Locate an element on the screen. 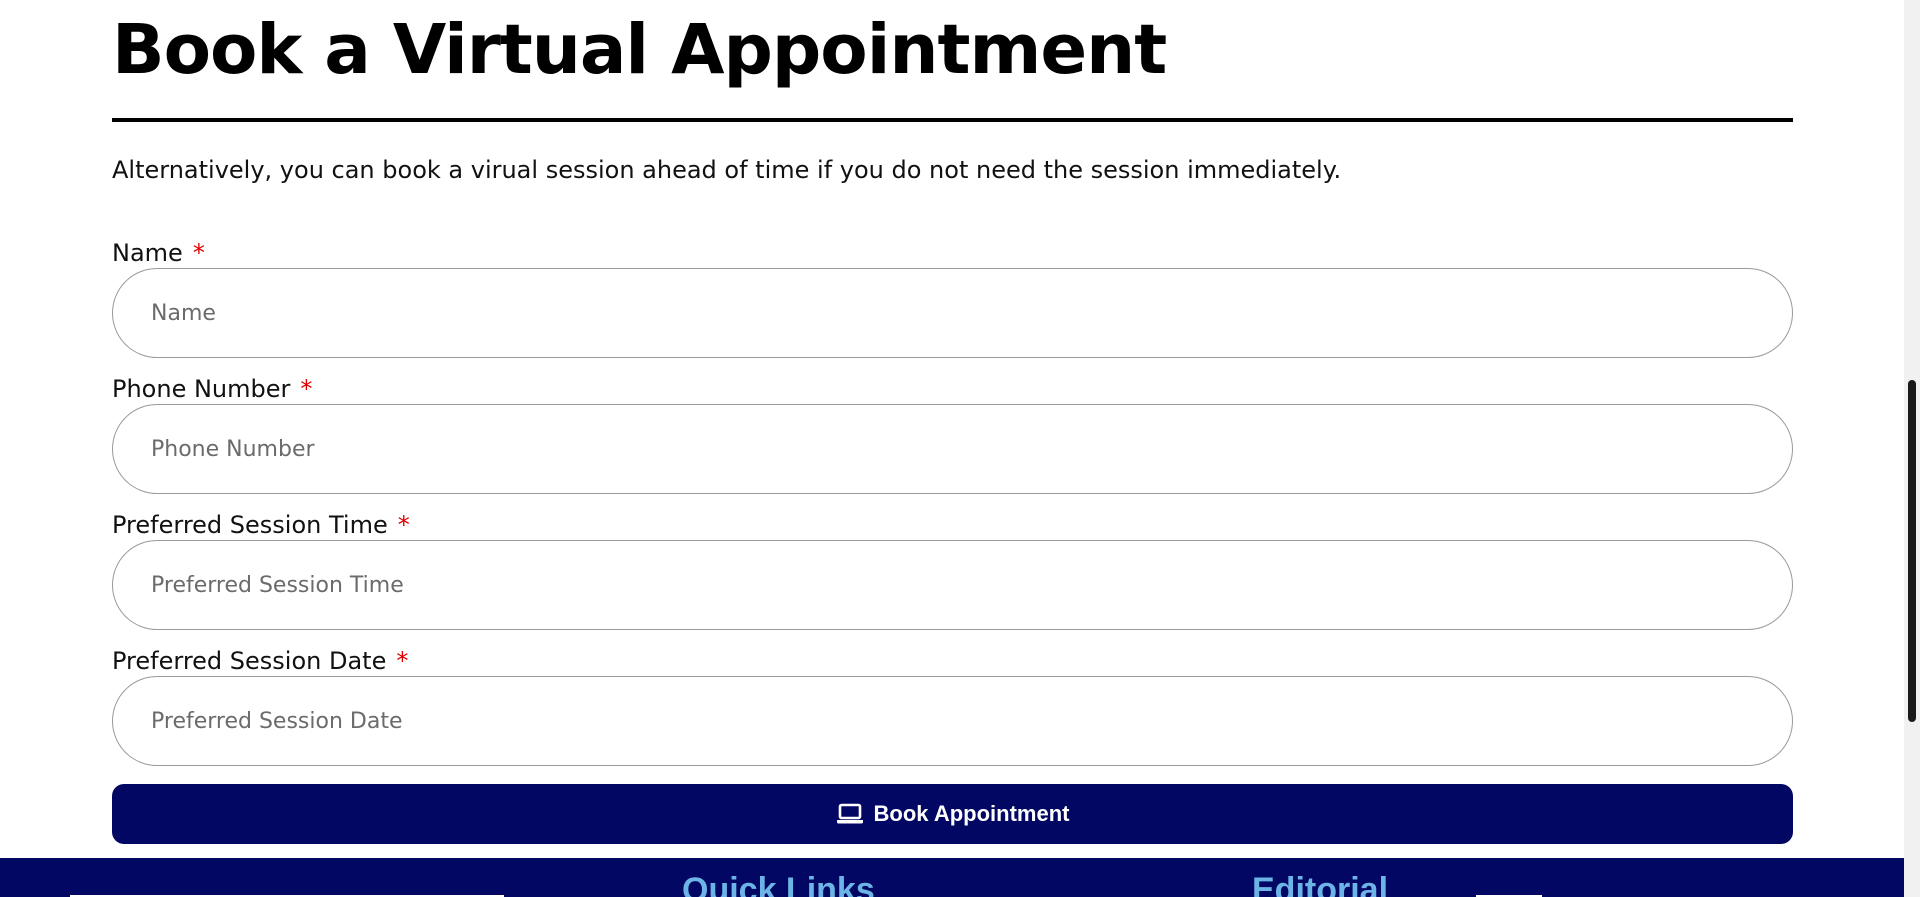  footer-heading-editorial: Editorial is located at coordinates (1320, 884).